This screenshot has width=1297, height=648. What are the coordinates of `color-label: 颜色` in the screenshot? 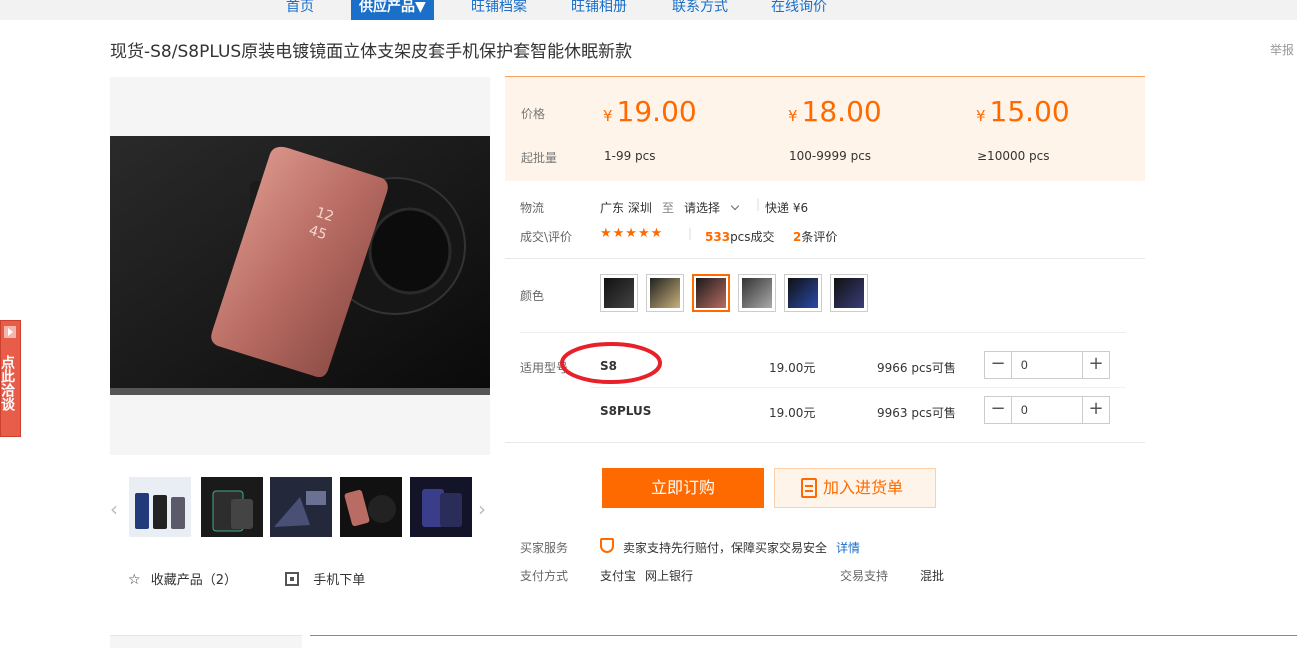 It's located at (532, 296).